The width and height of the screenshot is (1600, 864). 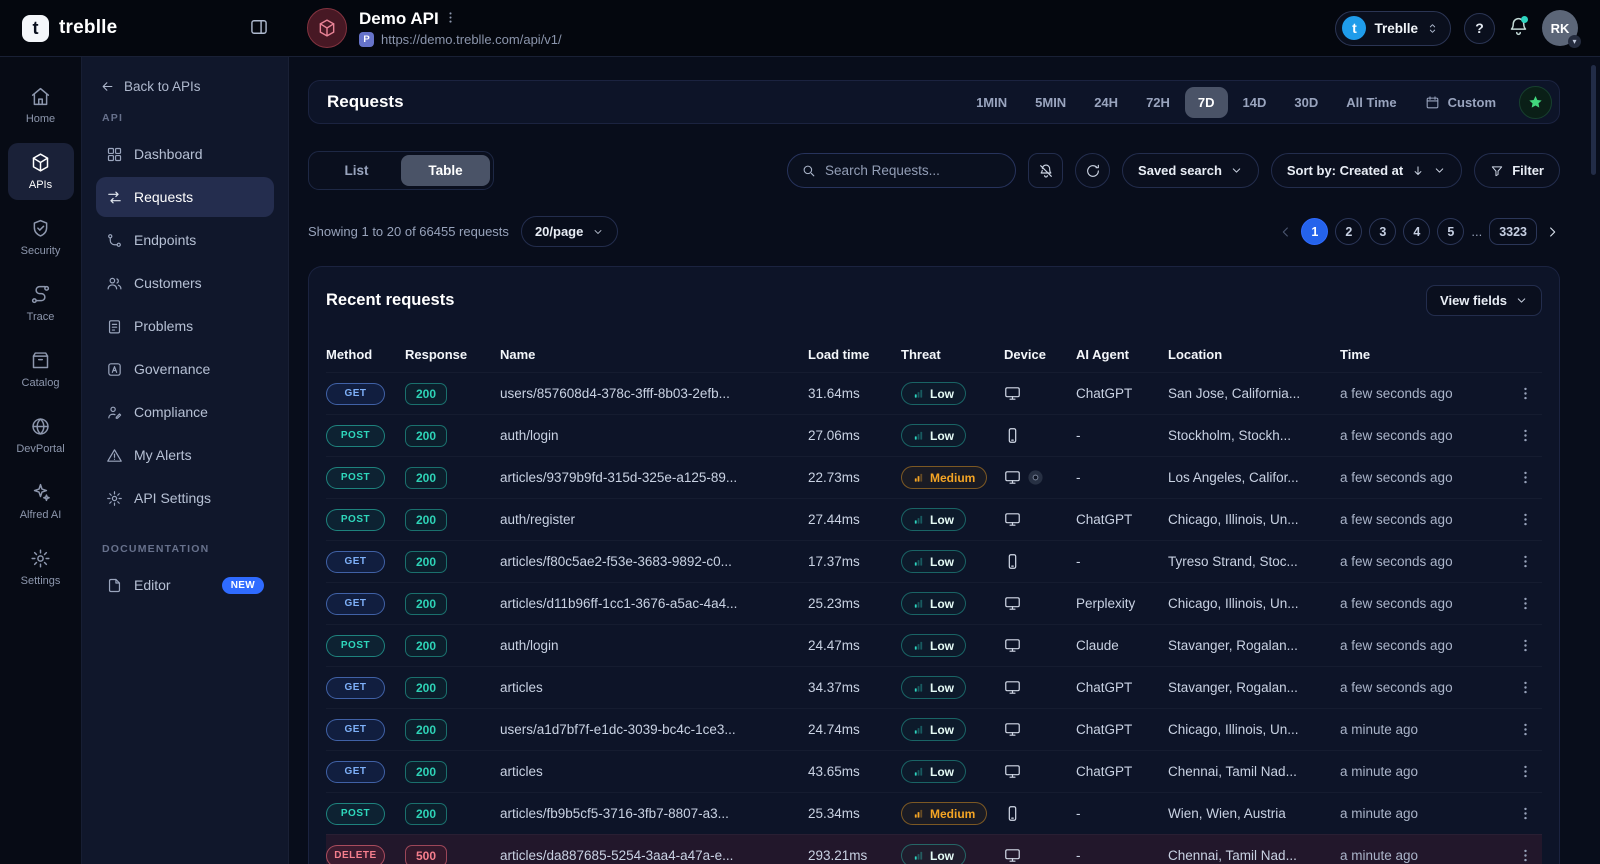 I want to click on time-range-24h: 24H, so click(x=1106, y=102).